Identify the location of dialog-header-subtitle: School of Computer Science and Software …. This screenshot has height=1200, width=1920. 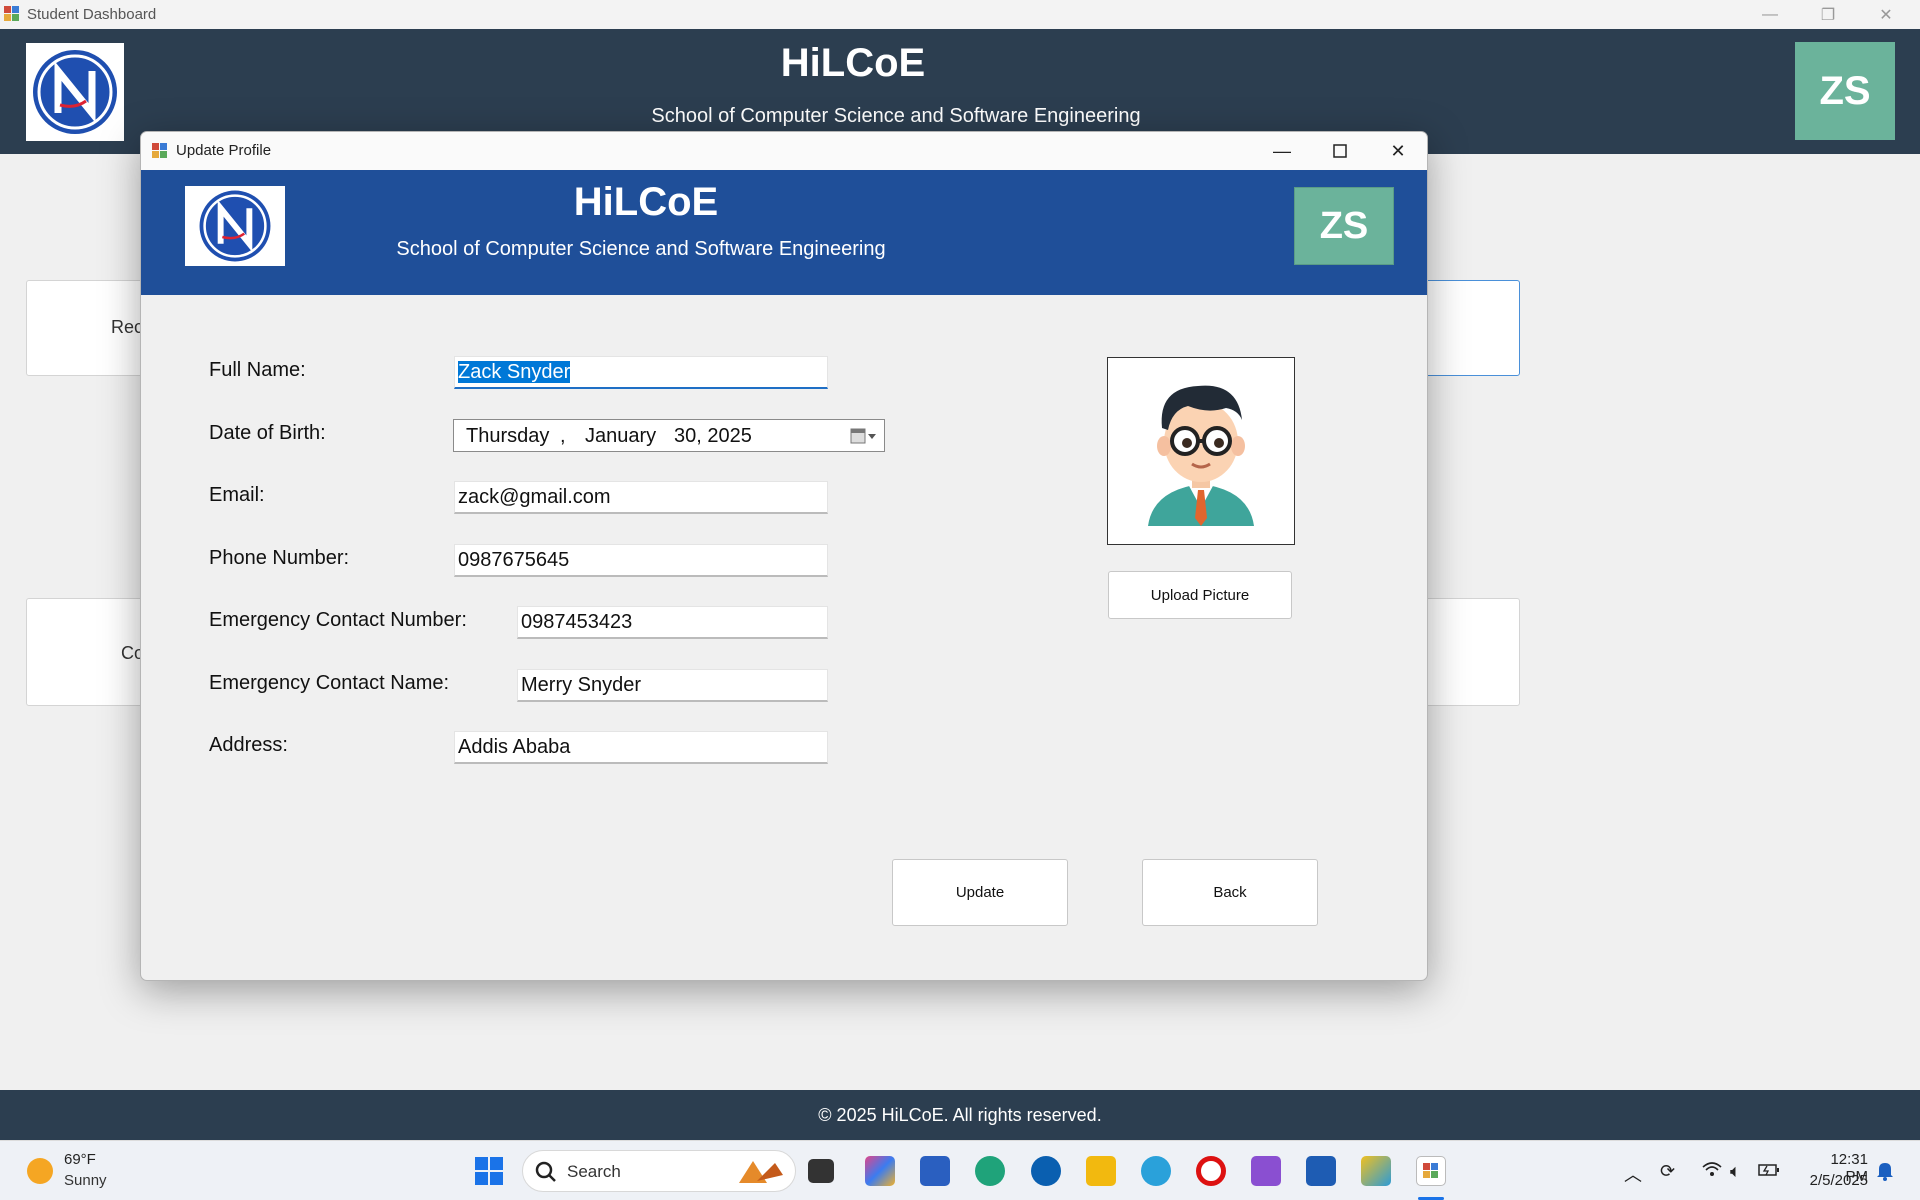
(641, 249).